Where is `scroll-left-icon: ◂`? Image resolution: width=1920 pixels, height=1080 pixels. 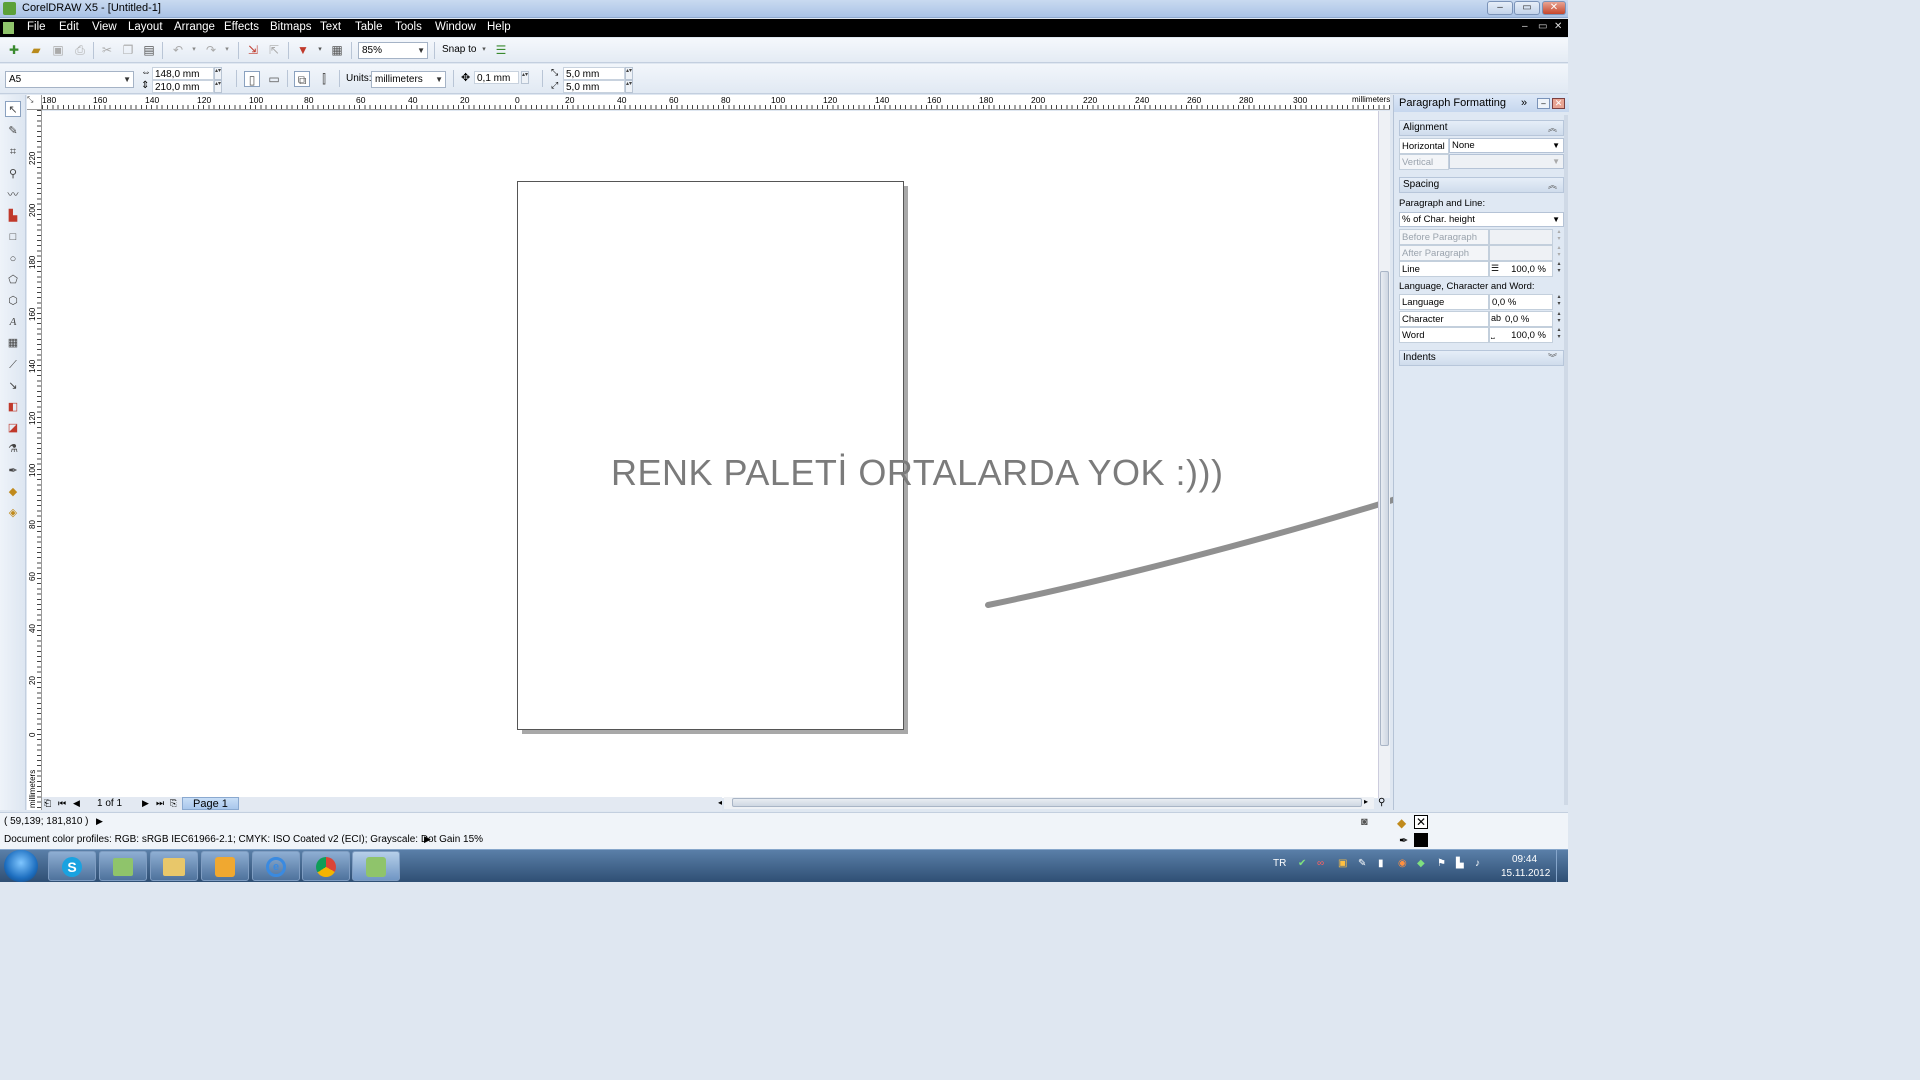
scroll-left-icon: ◂ is located at coordinates (720, 802).